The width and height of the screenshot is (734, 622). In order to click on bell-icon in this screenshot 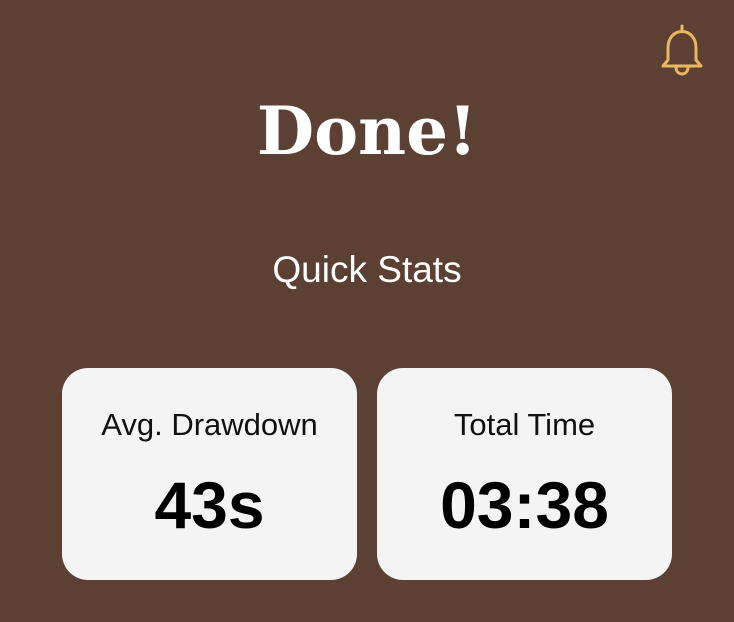, I will do `click(682, 50)`.